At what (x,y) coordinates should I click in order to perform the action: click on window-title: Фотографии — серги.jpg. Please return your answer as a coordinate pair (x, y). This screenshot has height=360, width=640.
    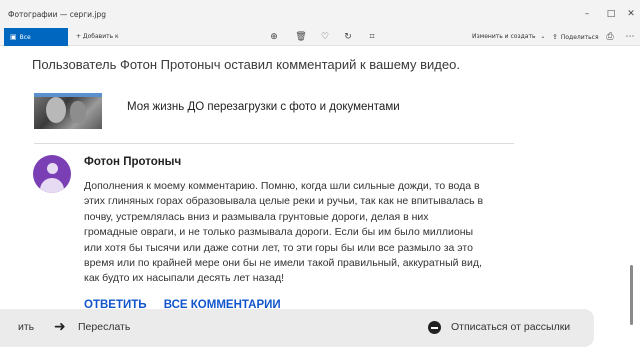
    Looking at the image, I should click on (57, 14).